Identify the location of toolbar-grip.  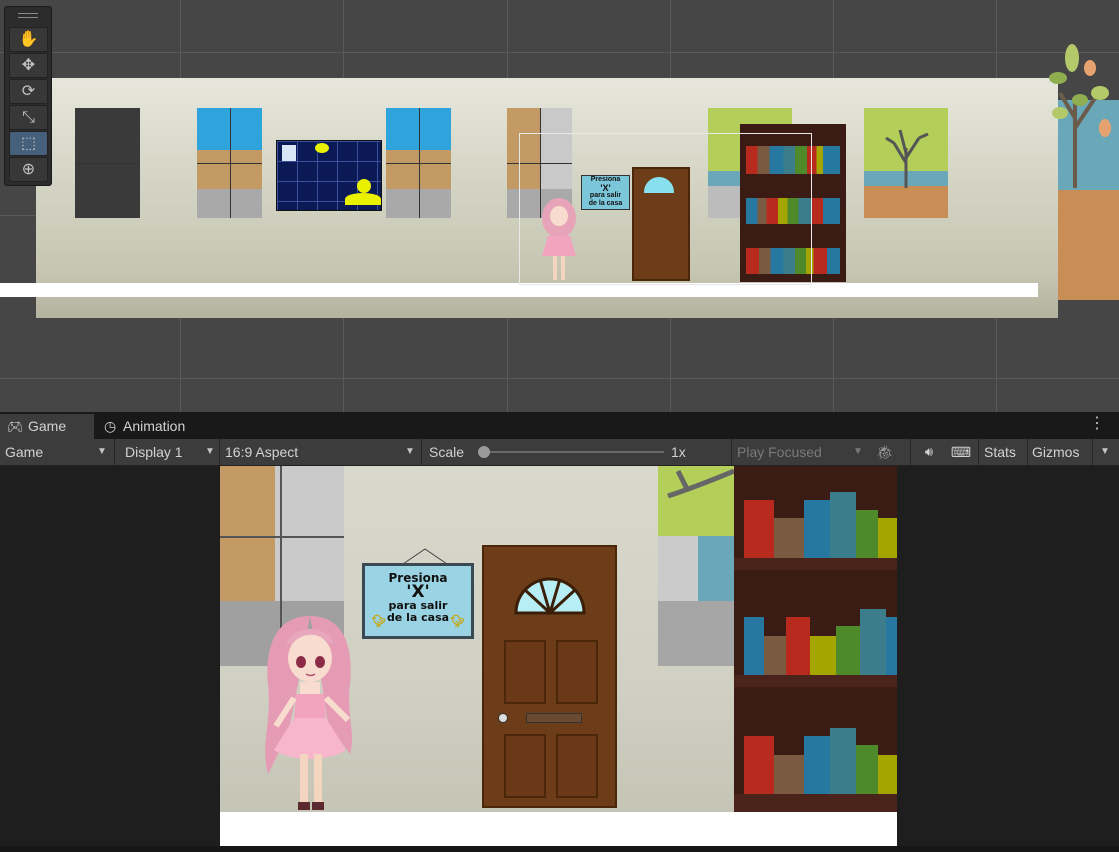
(28, 15).